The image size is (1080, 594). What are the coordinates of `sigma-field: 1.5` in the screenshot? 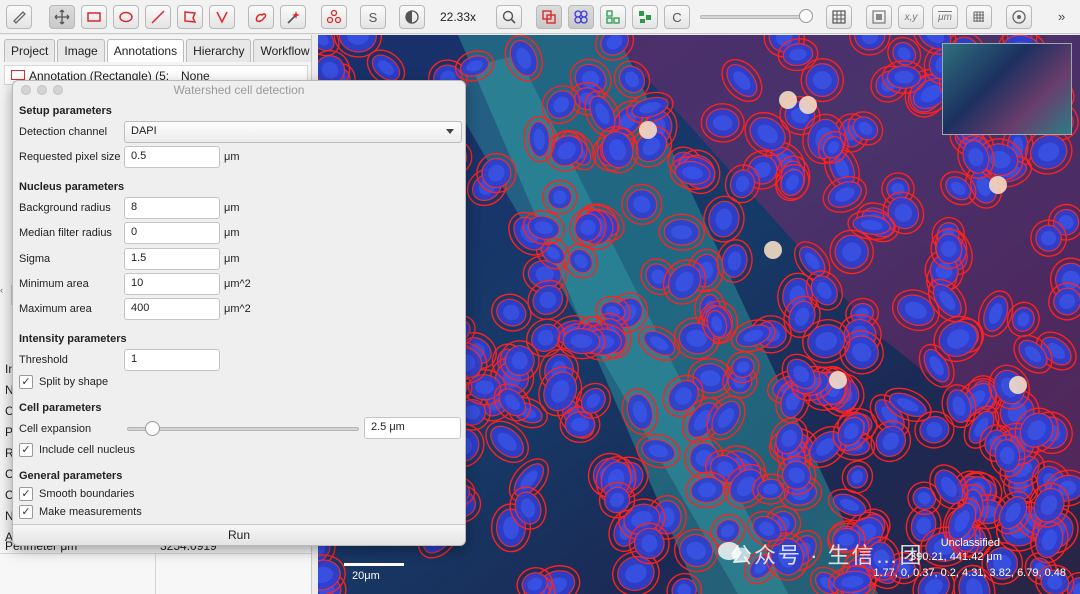 It's located at (172, 259).